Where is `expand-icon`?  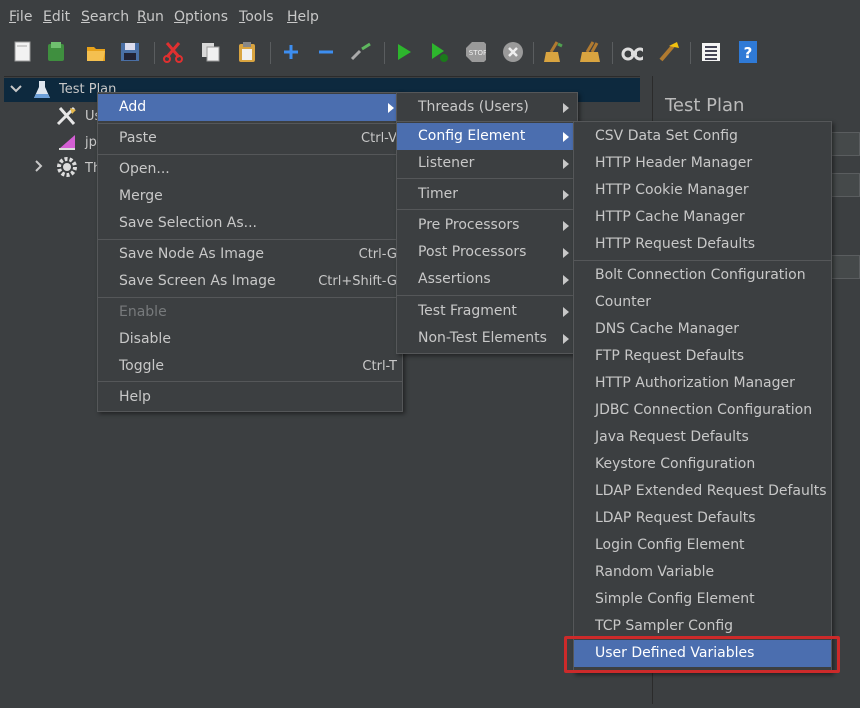
expand-icon is located at coordinates (291, 52).